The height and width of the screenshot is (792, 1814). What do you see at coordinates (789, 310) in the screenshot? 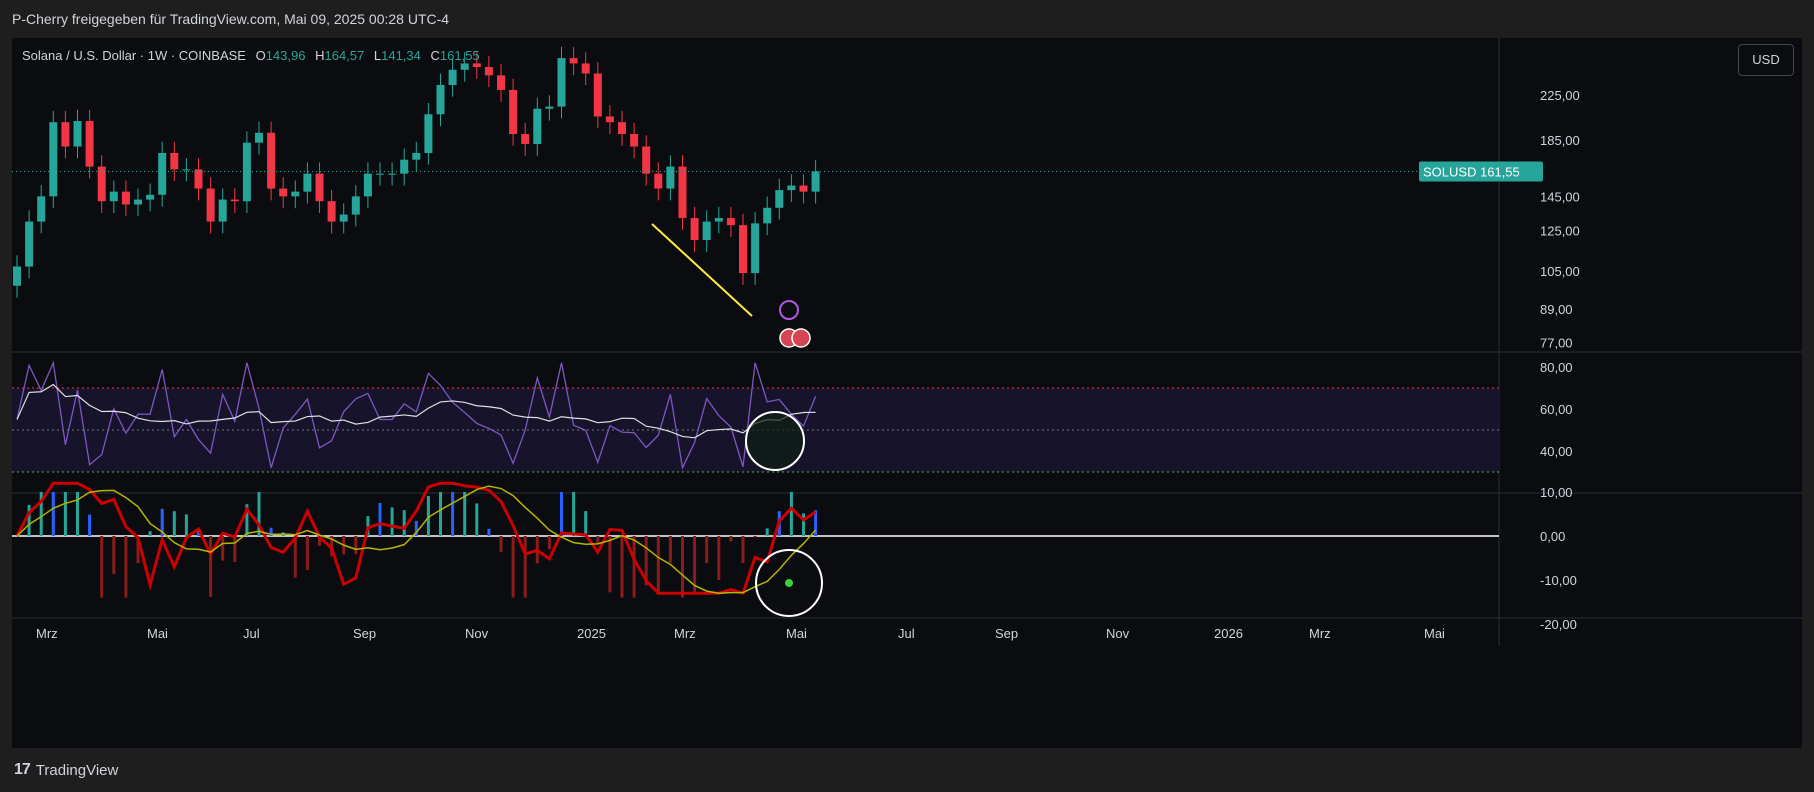
I see `lightning-icon` at bounding box center [789, 310].